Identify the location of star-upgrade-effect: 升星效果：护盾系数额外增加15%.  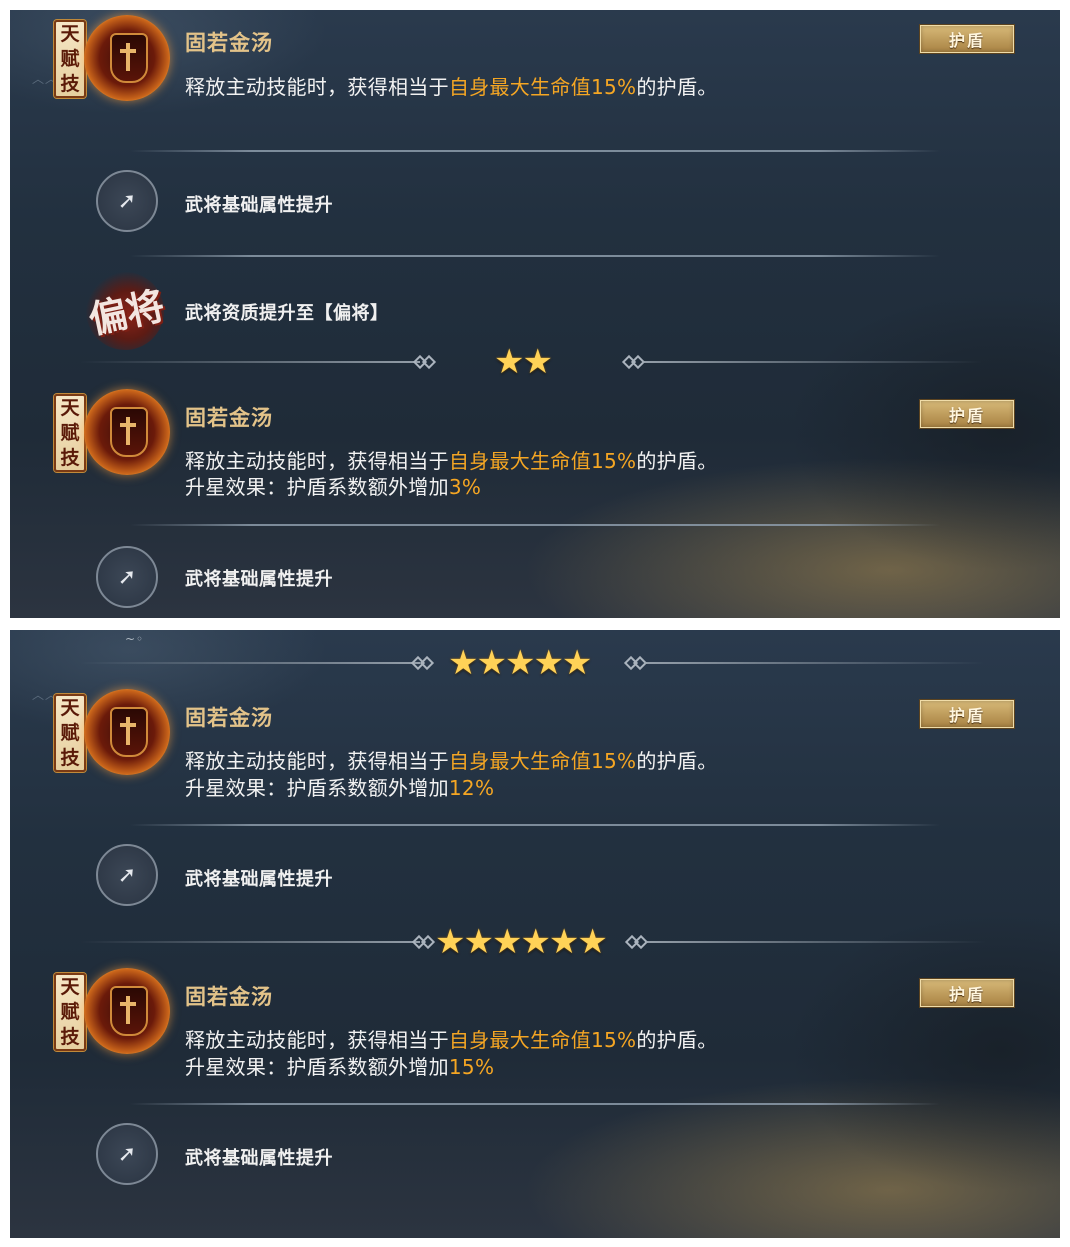
(340, 1067).